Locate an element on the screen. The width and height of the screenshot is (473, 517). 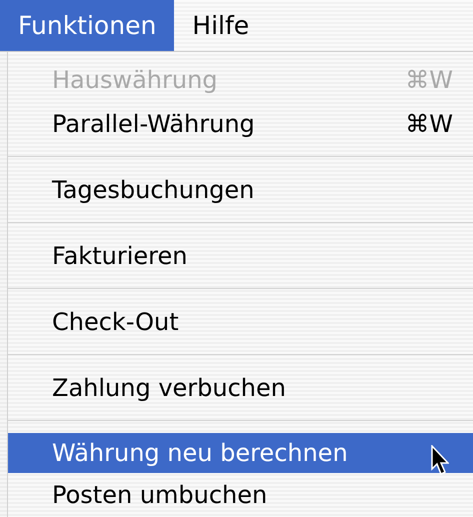
menu-title: Hilfe is located at coordinates (221, 25).